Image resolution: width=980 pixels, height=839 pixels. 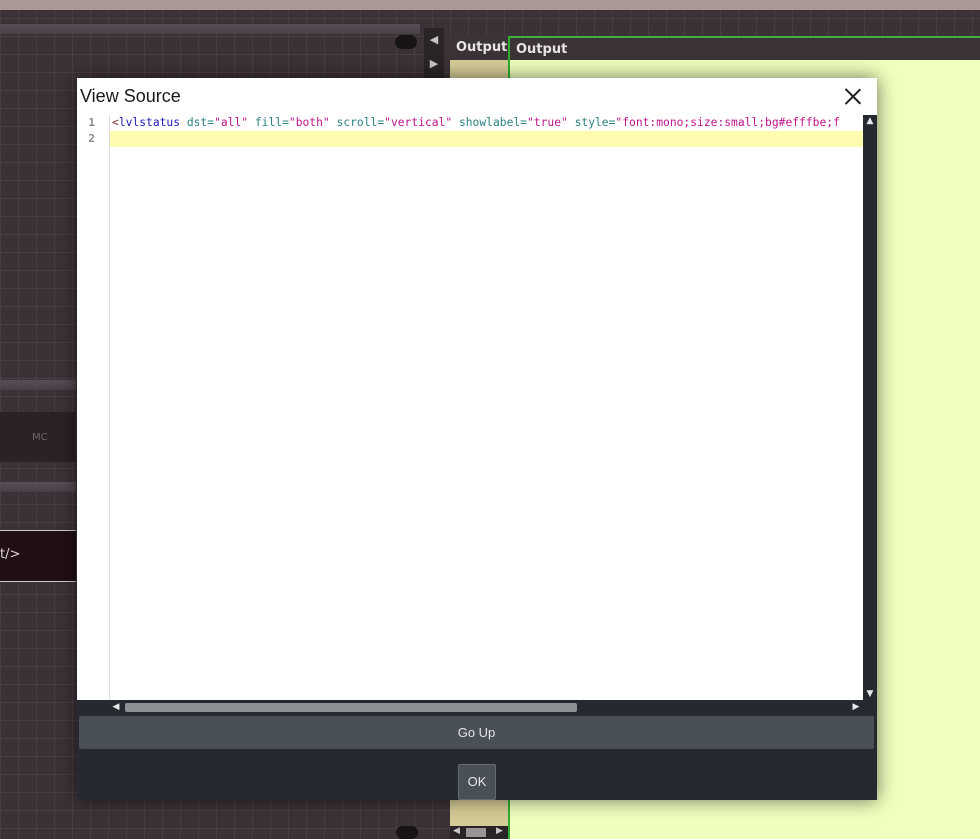 I want to click on dialog-title: View Source, so click(x=130, y=96).